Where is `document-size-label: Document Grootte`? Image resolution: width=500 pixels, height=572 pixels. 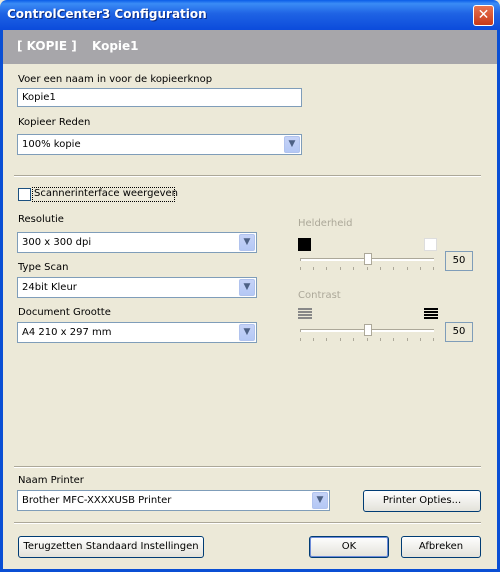
document-size-label: Document Grootte is located at coordinates (64, 312).